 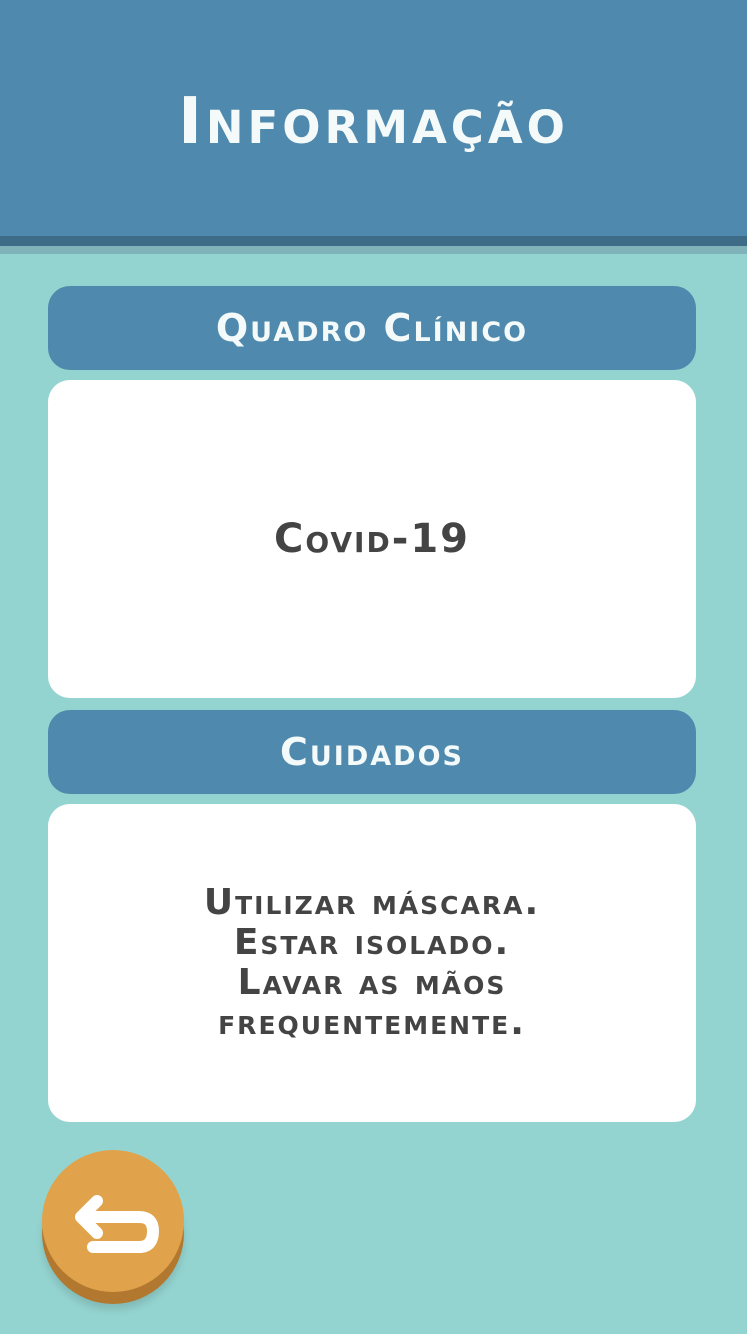 I want to click on section-header-care: Cuidados, so click(x=372, y=752).